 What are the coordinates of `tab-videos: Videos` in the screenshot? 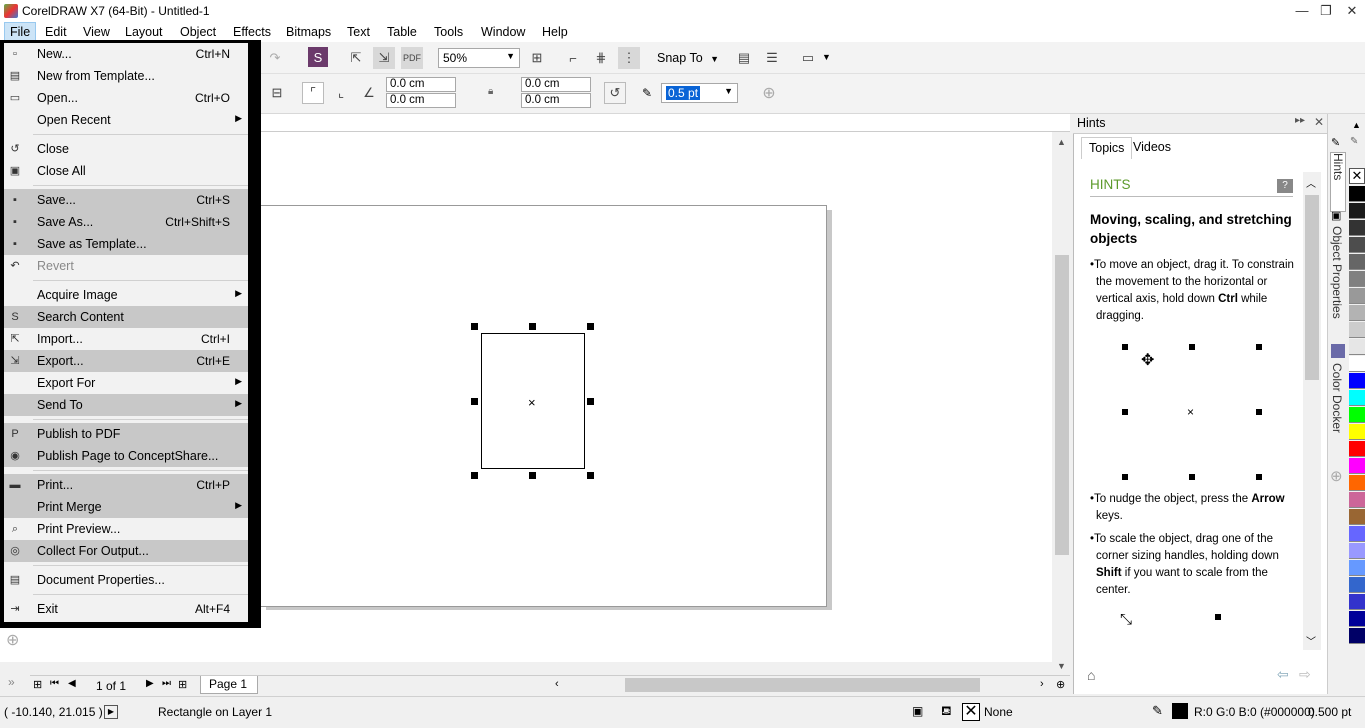 It's located at (1152, 148).